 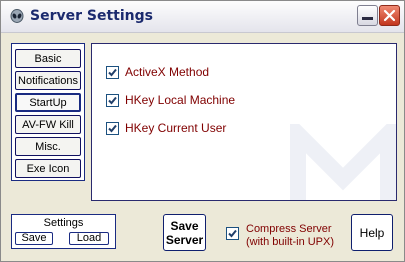 I want to click on hkey-local-machine-checkbox, so click(x=112, y=100).